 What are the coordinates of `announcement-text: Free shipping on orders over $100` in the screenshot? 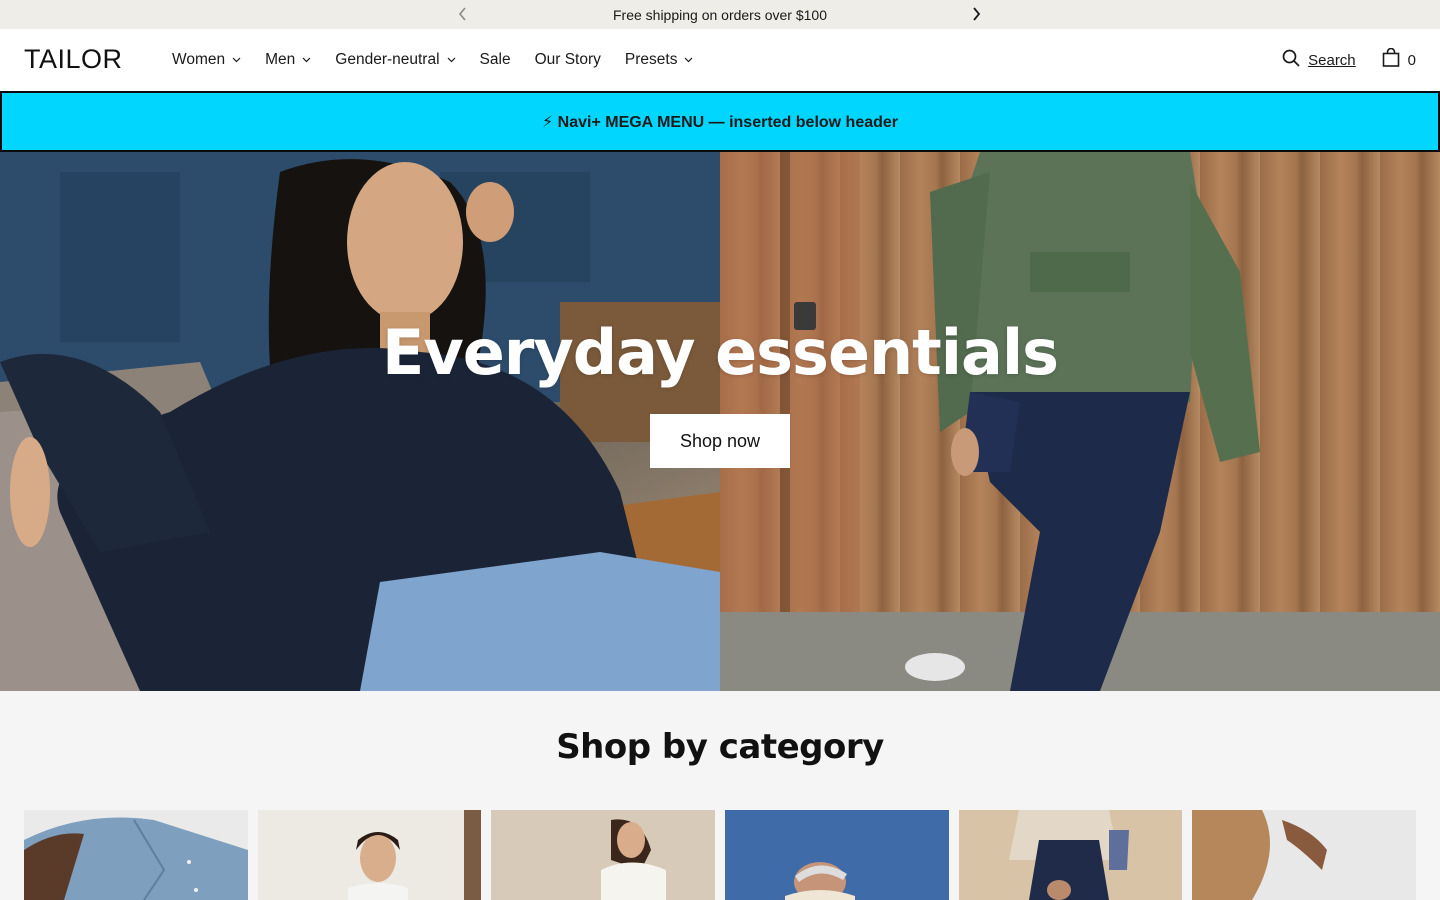 It's located at (720, 14).